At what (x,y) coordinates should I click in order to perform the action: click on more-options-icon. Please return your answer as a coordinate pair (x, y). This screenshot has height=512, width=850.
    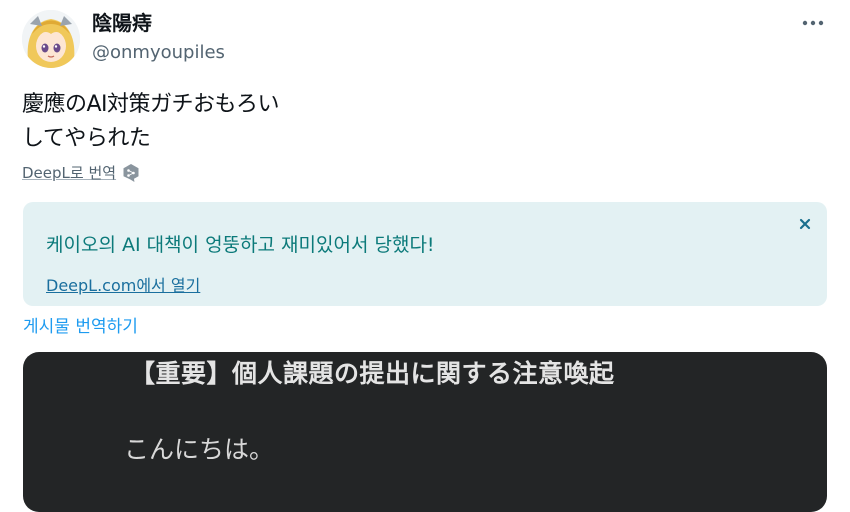
    Looking at the image, I should click on (813, 23).